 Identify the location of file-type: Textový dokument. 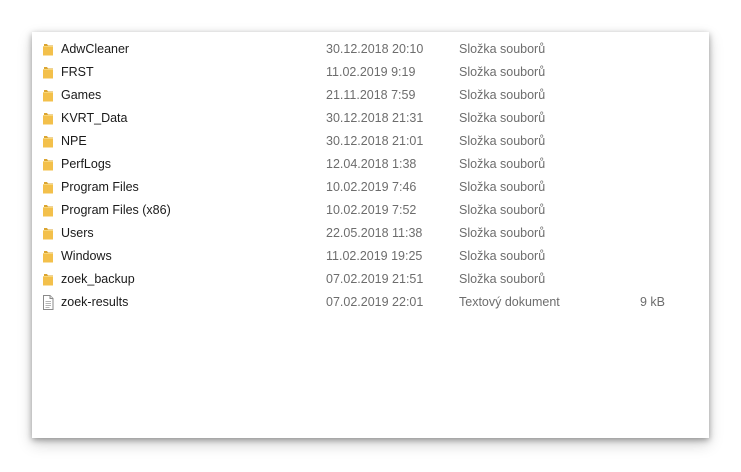
(509, 302).